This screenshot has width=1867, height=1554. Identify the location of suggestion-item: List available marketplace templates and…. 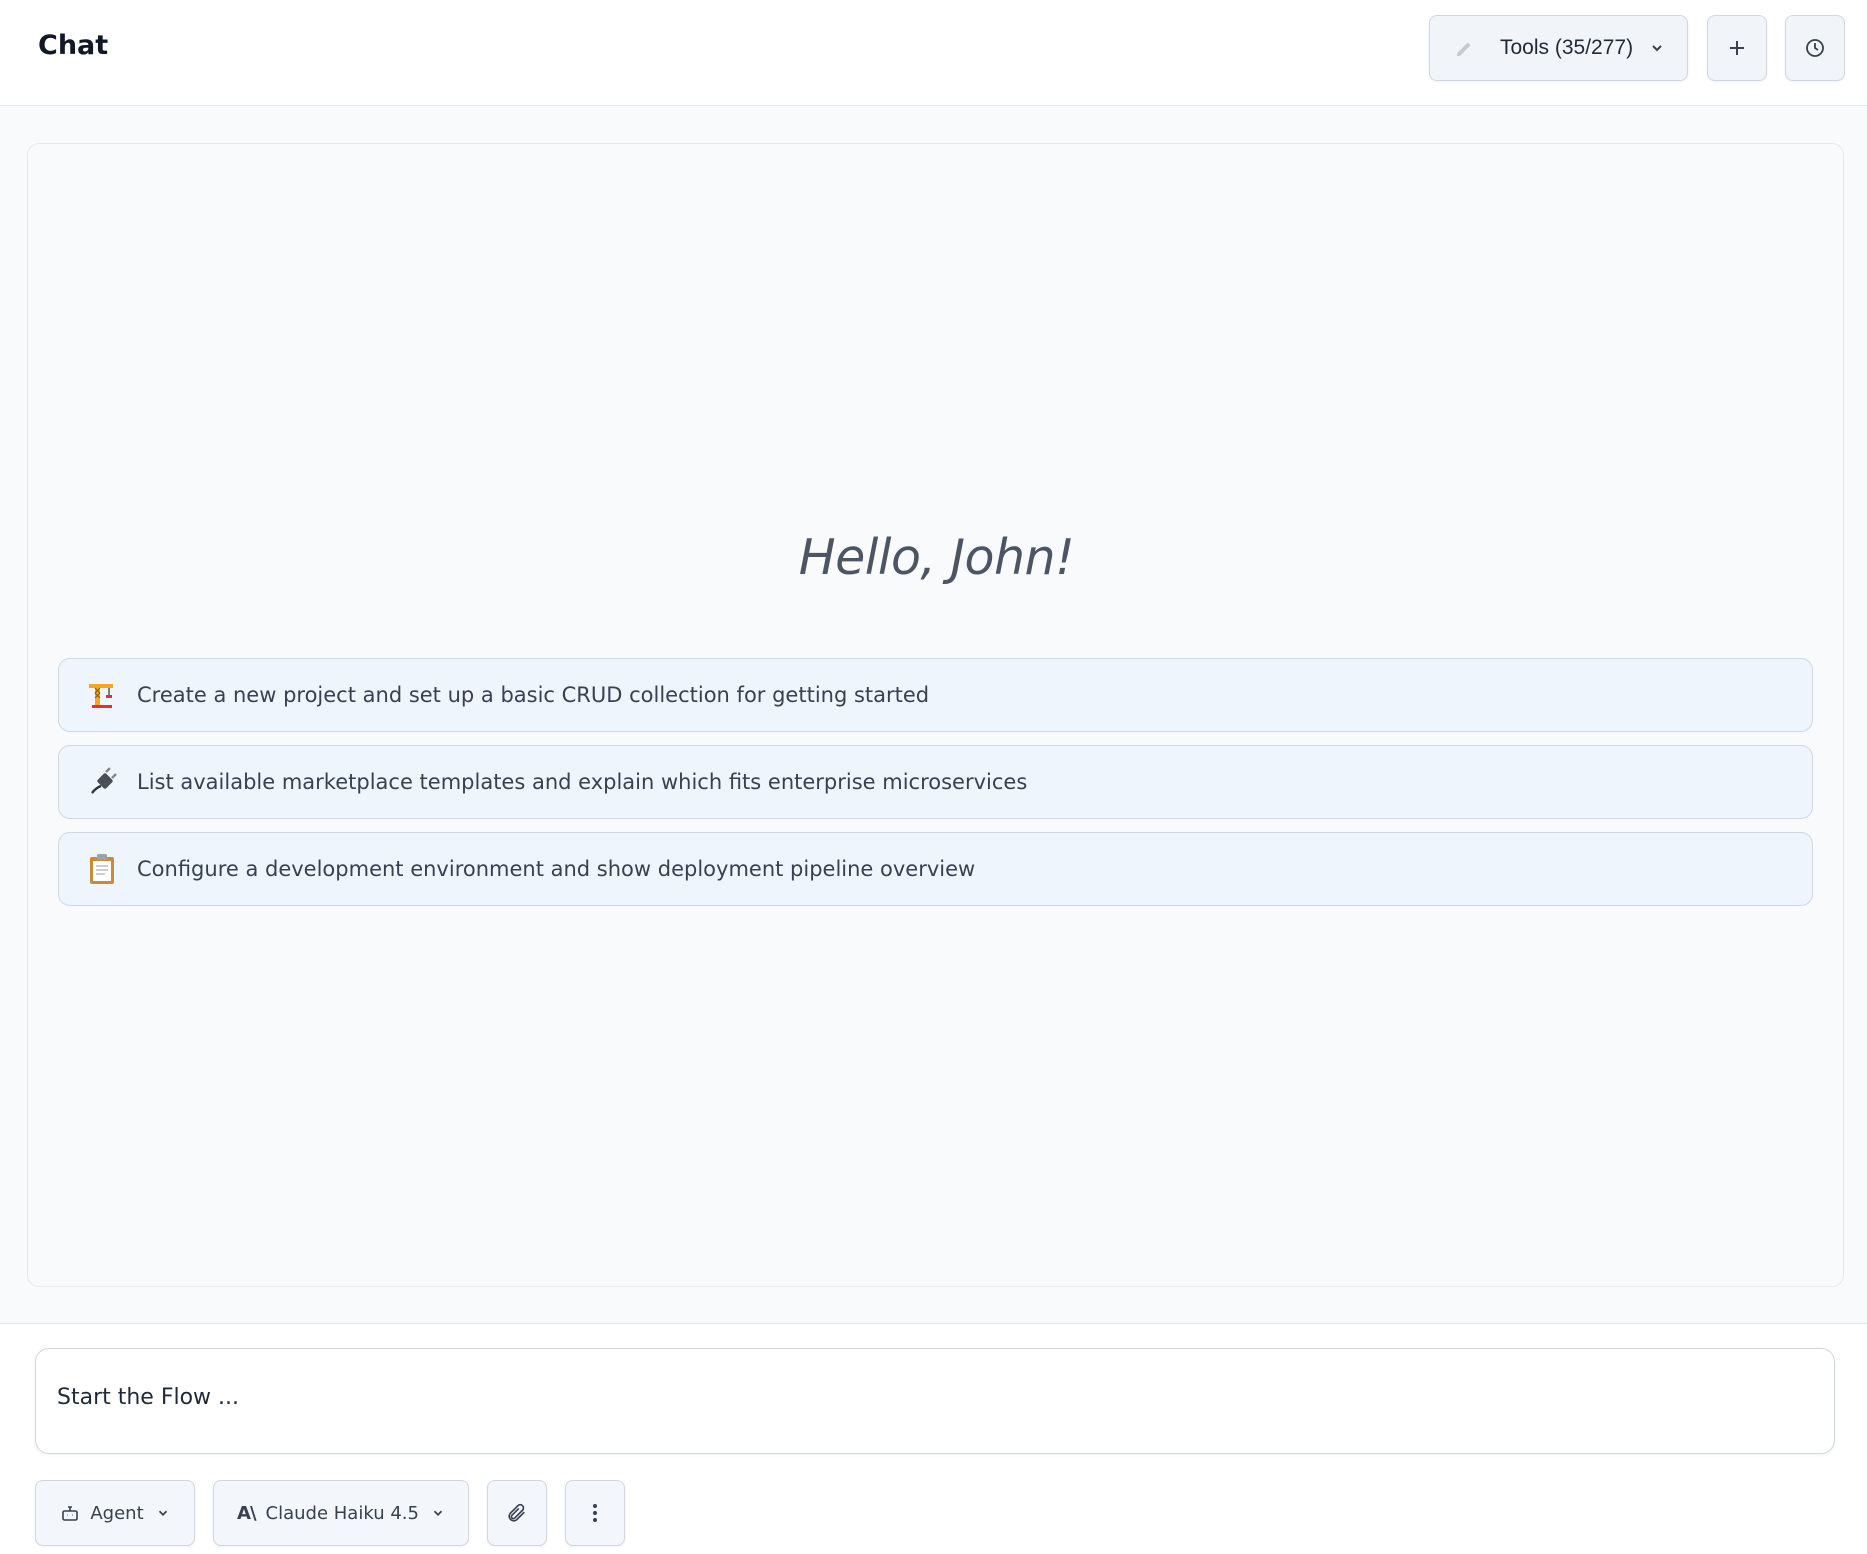
(935, 782).